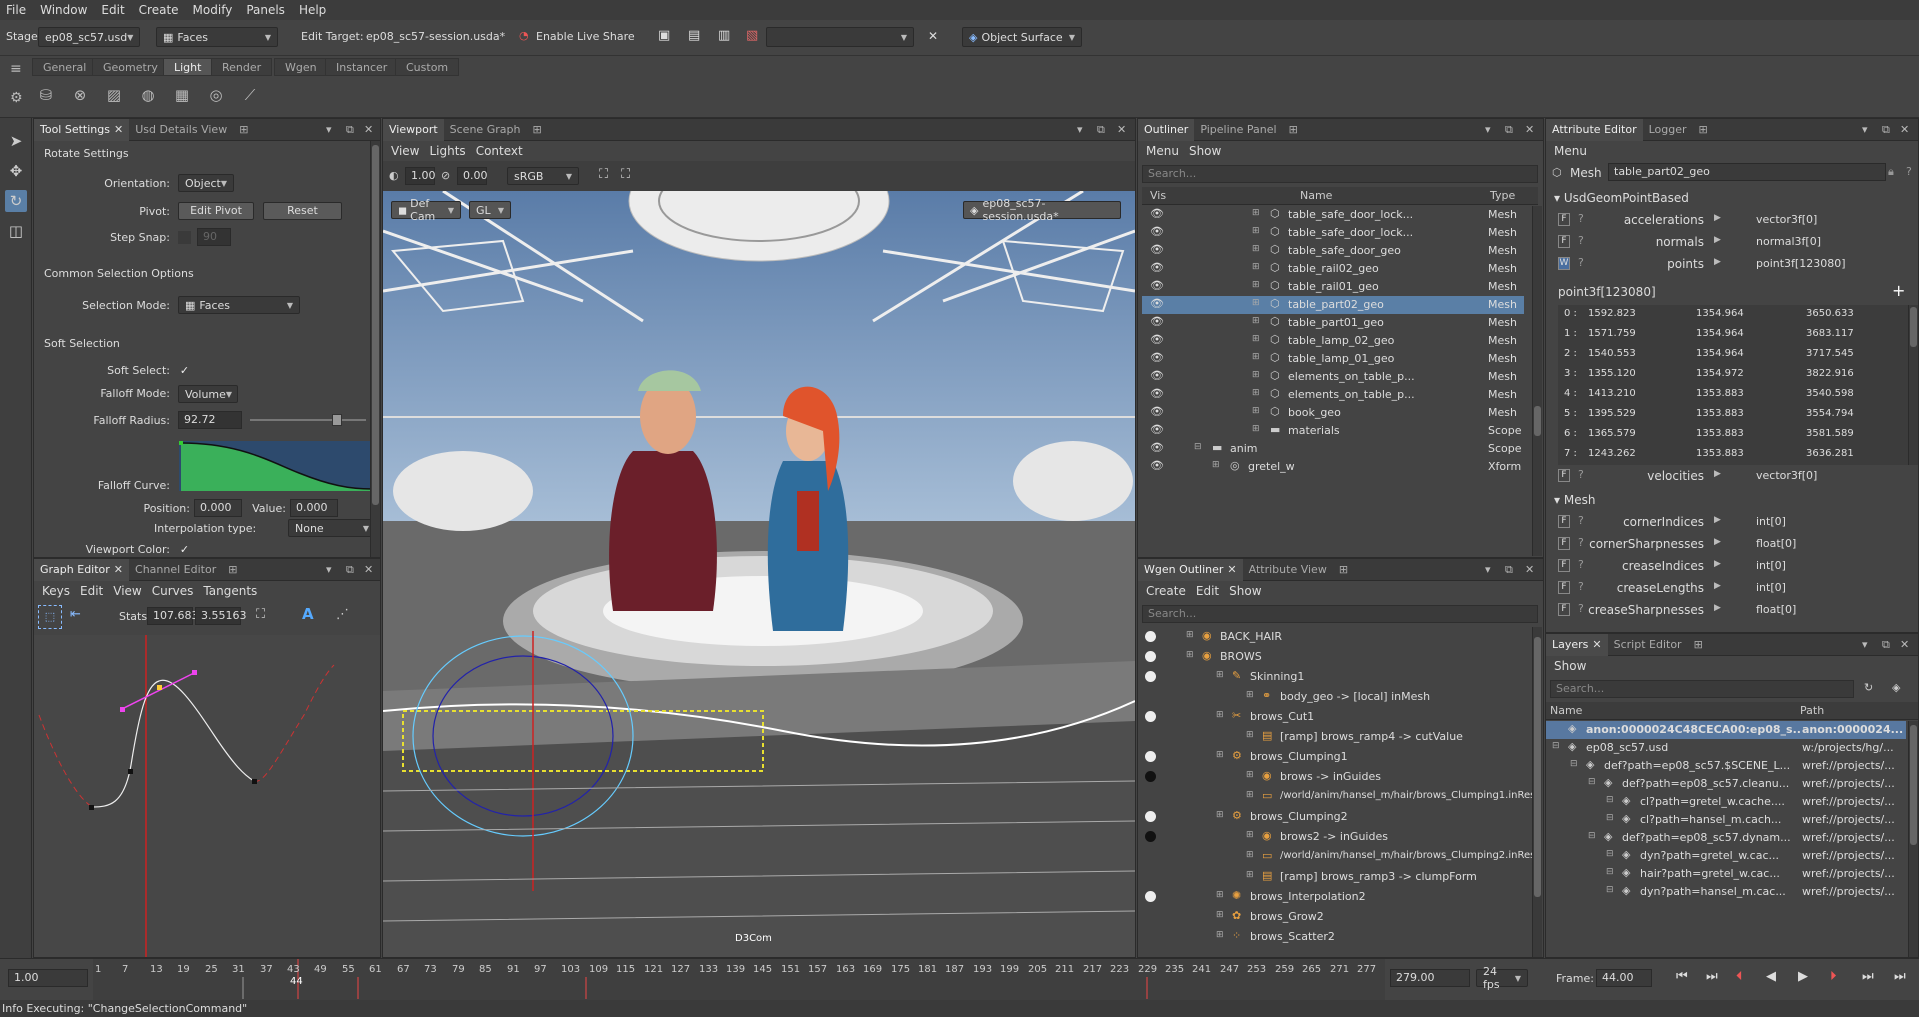 The height and width of the screenshot is (1017, 1919). Describe the element at coordinates (242, 67) in the screenshot. I see `shelf-tab-render: Render` at that location.